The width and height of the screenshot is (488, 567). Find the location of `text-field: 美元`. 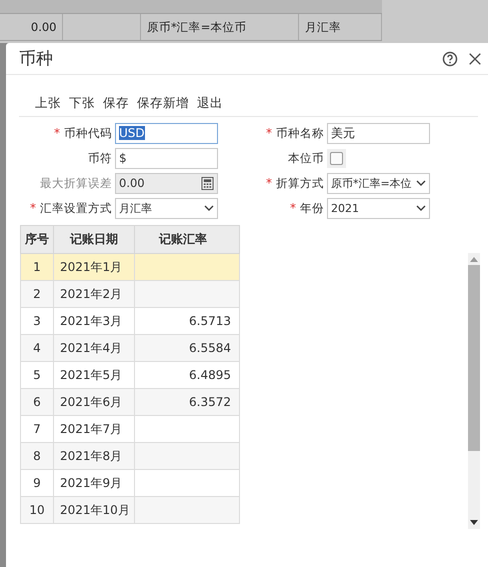

text-field: 美元 is located at coordinates (378, 133).